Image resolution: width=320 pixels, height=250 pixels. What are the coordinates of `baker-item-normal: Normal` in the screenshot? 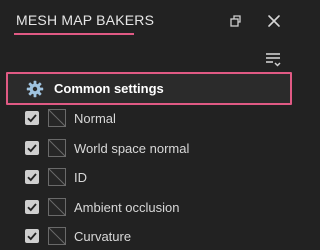 It's located at (150, 119).